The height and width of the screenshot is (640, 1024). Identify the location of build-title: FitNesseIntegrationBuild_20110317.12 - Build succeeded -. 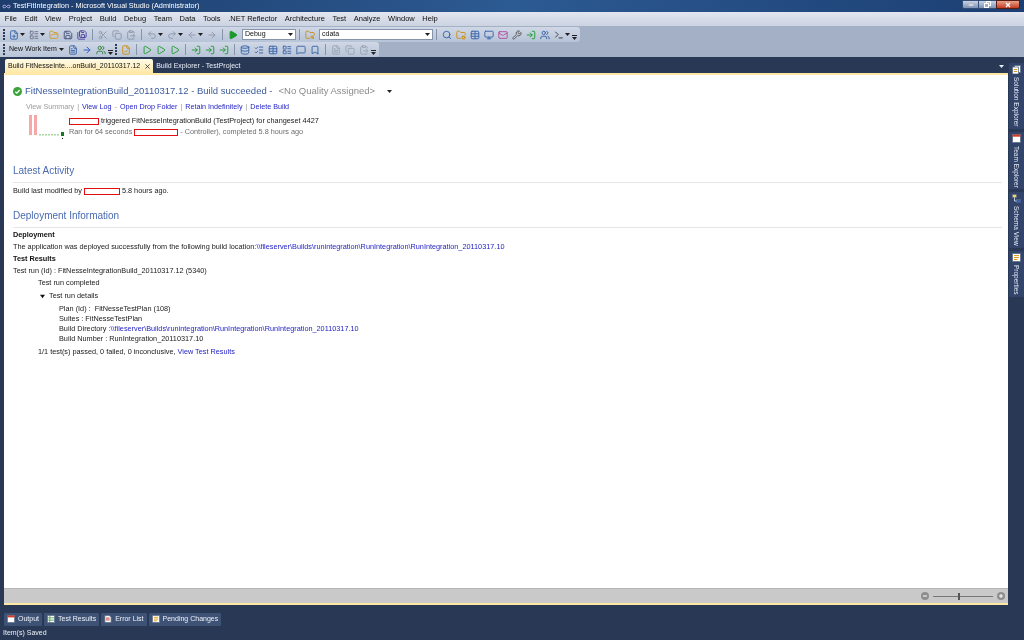
(149, 90).